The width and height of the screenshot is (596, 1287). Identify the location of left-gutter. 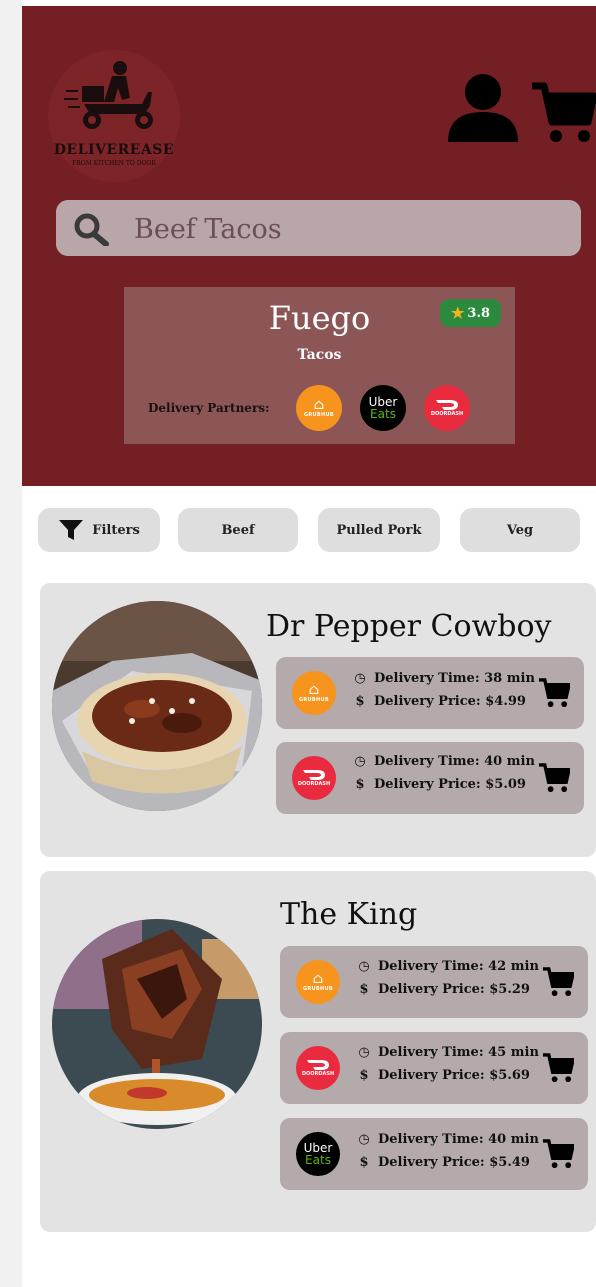
(11, 643).